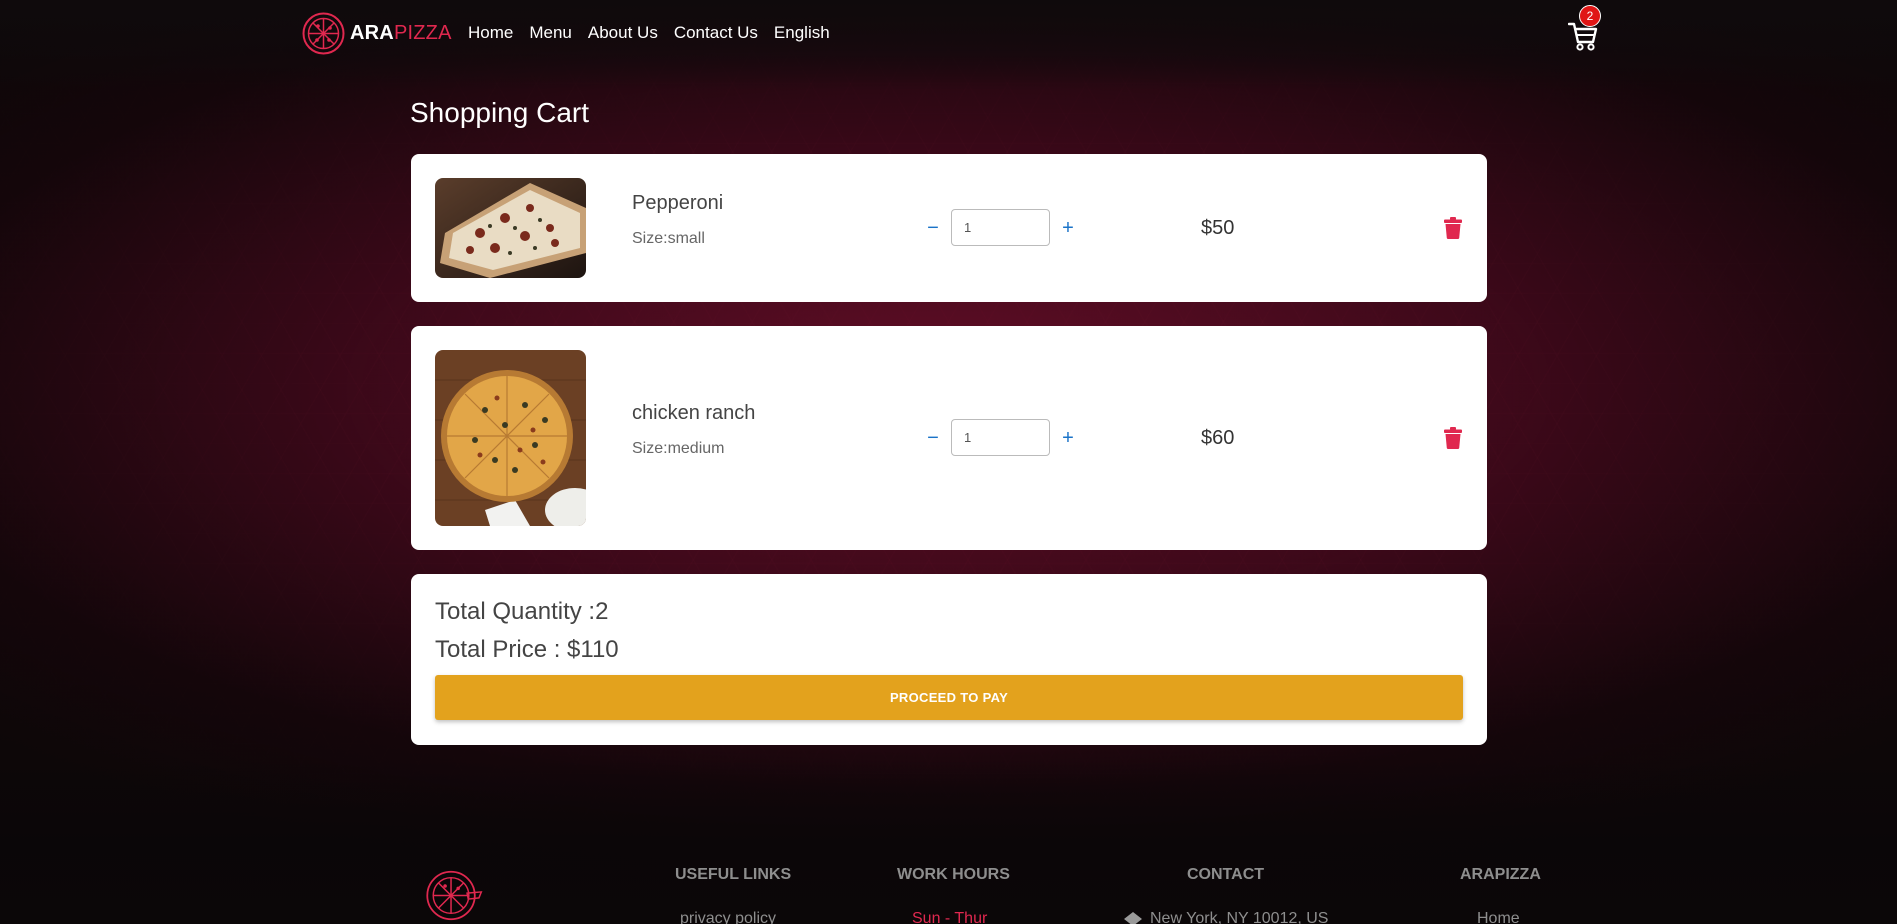 The height and width of the screenshot is (924, 1897). I want to click on footer-heading-contact: CONTACT, so click(1226, 874).